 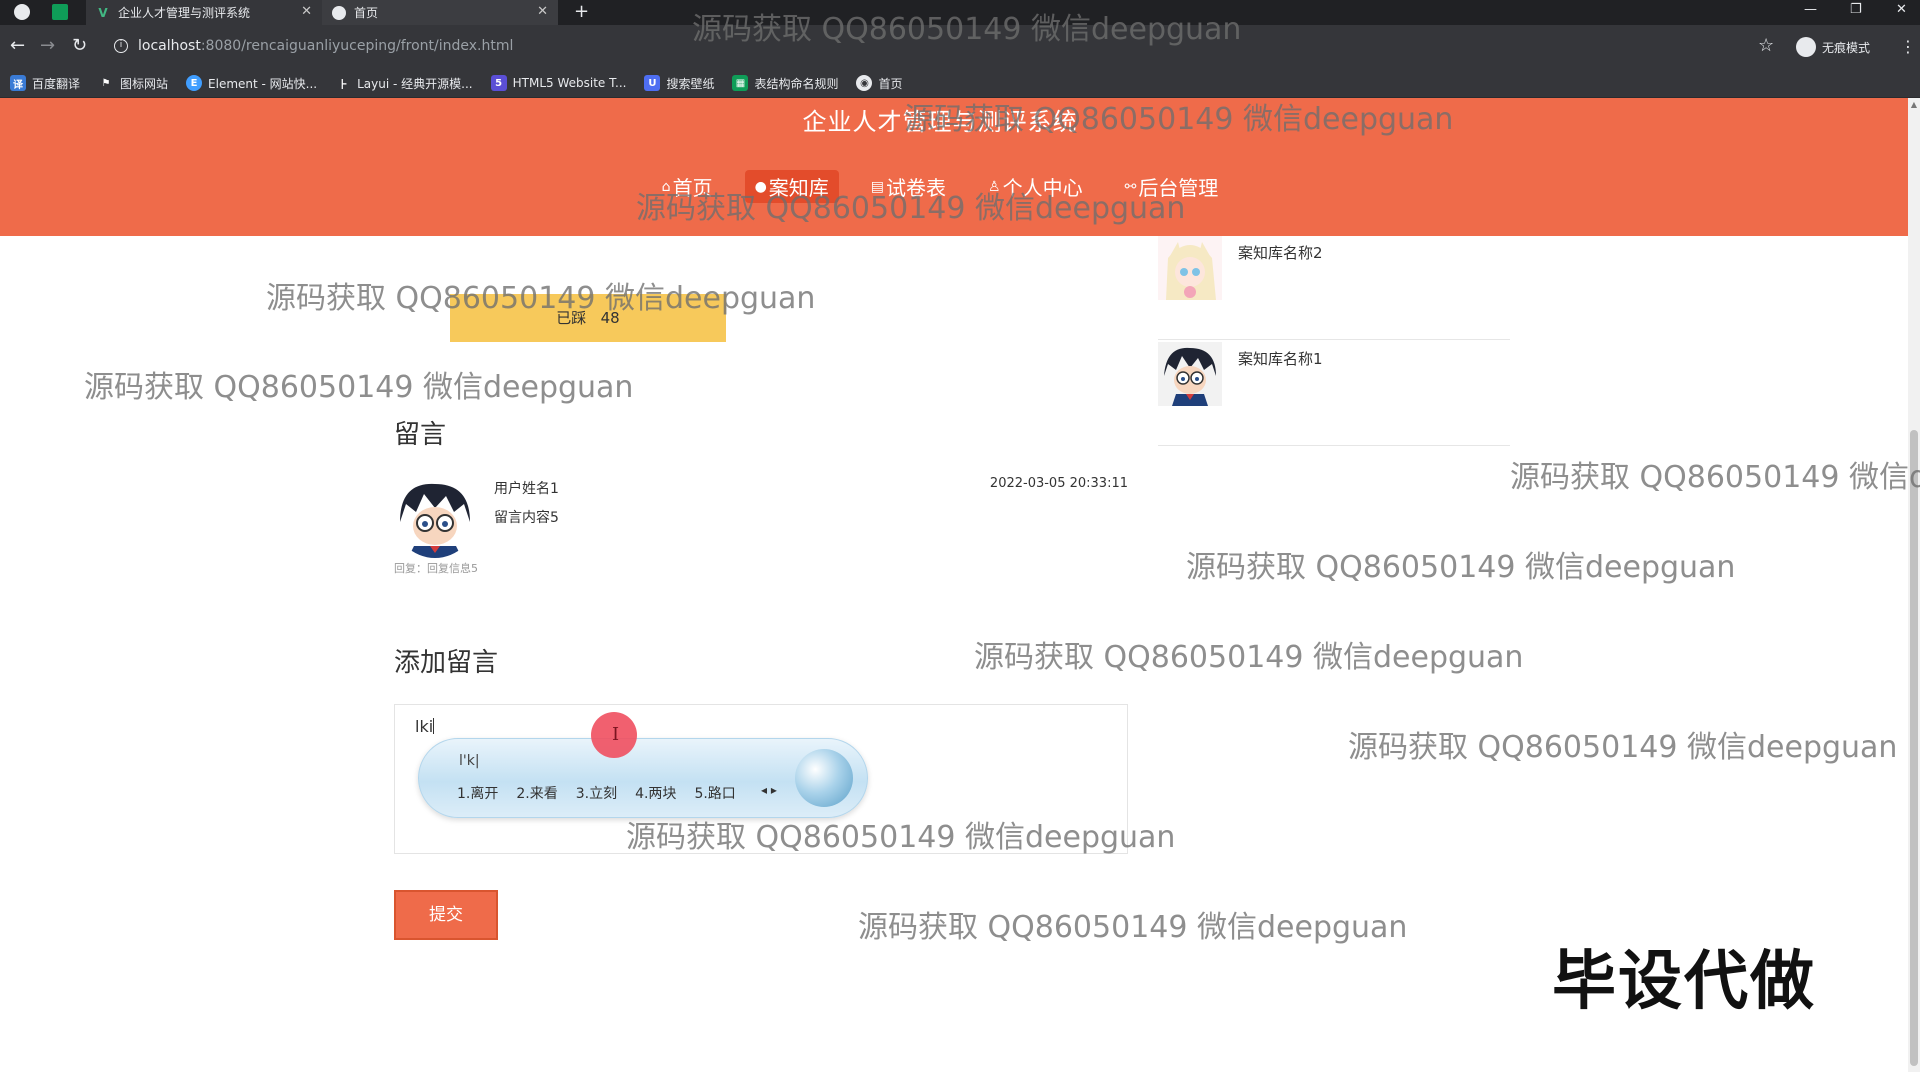 I want to click on ime-candidate: 4.两块, so click(x=655, y=793).